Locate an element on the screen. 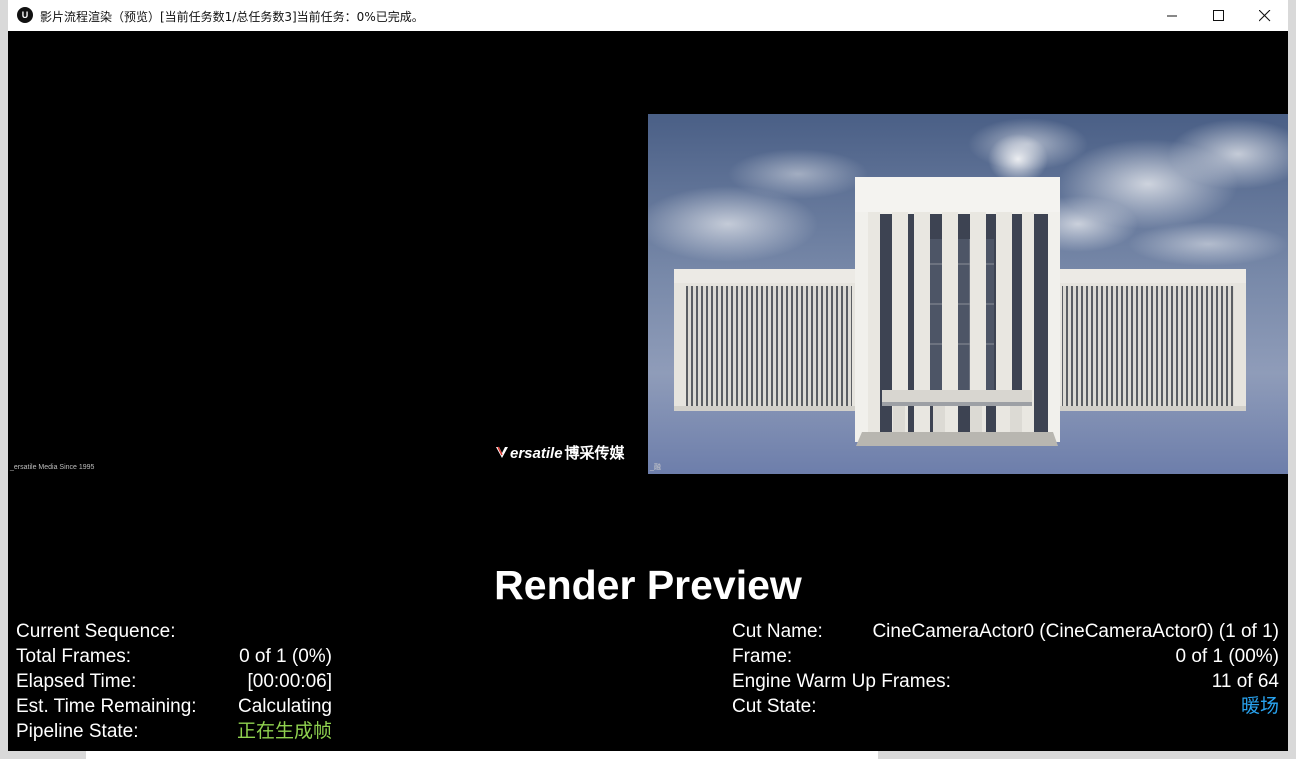  total-frames-label: Total Frames: is located at coordinates (74, 656).